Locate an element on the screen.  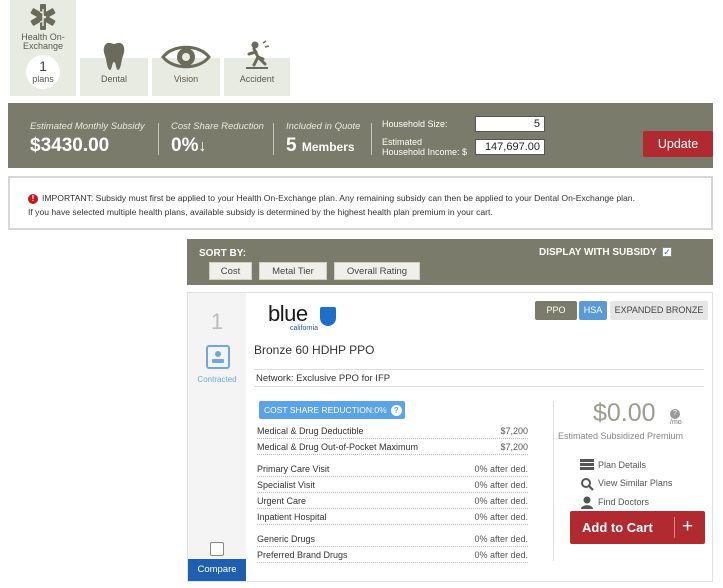
display-with-subsidy-checkbox: ✓ is located at coordinates (667, 252).